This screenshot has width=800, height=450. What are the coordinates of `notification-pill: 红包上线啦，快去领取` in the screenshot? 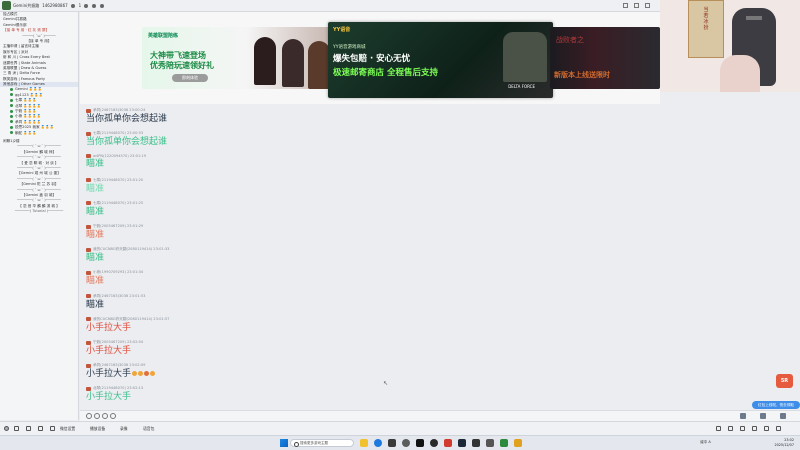 It's located at (776, 405).